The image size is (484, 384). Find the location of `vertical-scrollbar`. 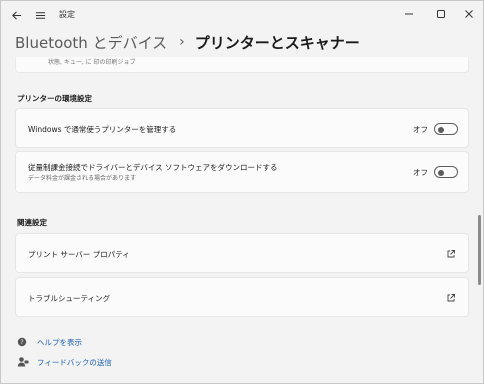

vertical-scrollbar is located at coordinates (479, 250).